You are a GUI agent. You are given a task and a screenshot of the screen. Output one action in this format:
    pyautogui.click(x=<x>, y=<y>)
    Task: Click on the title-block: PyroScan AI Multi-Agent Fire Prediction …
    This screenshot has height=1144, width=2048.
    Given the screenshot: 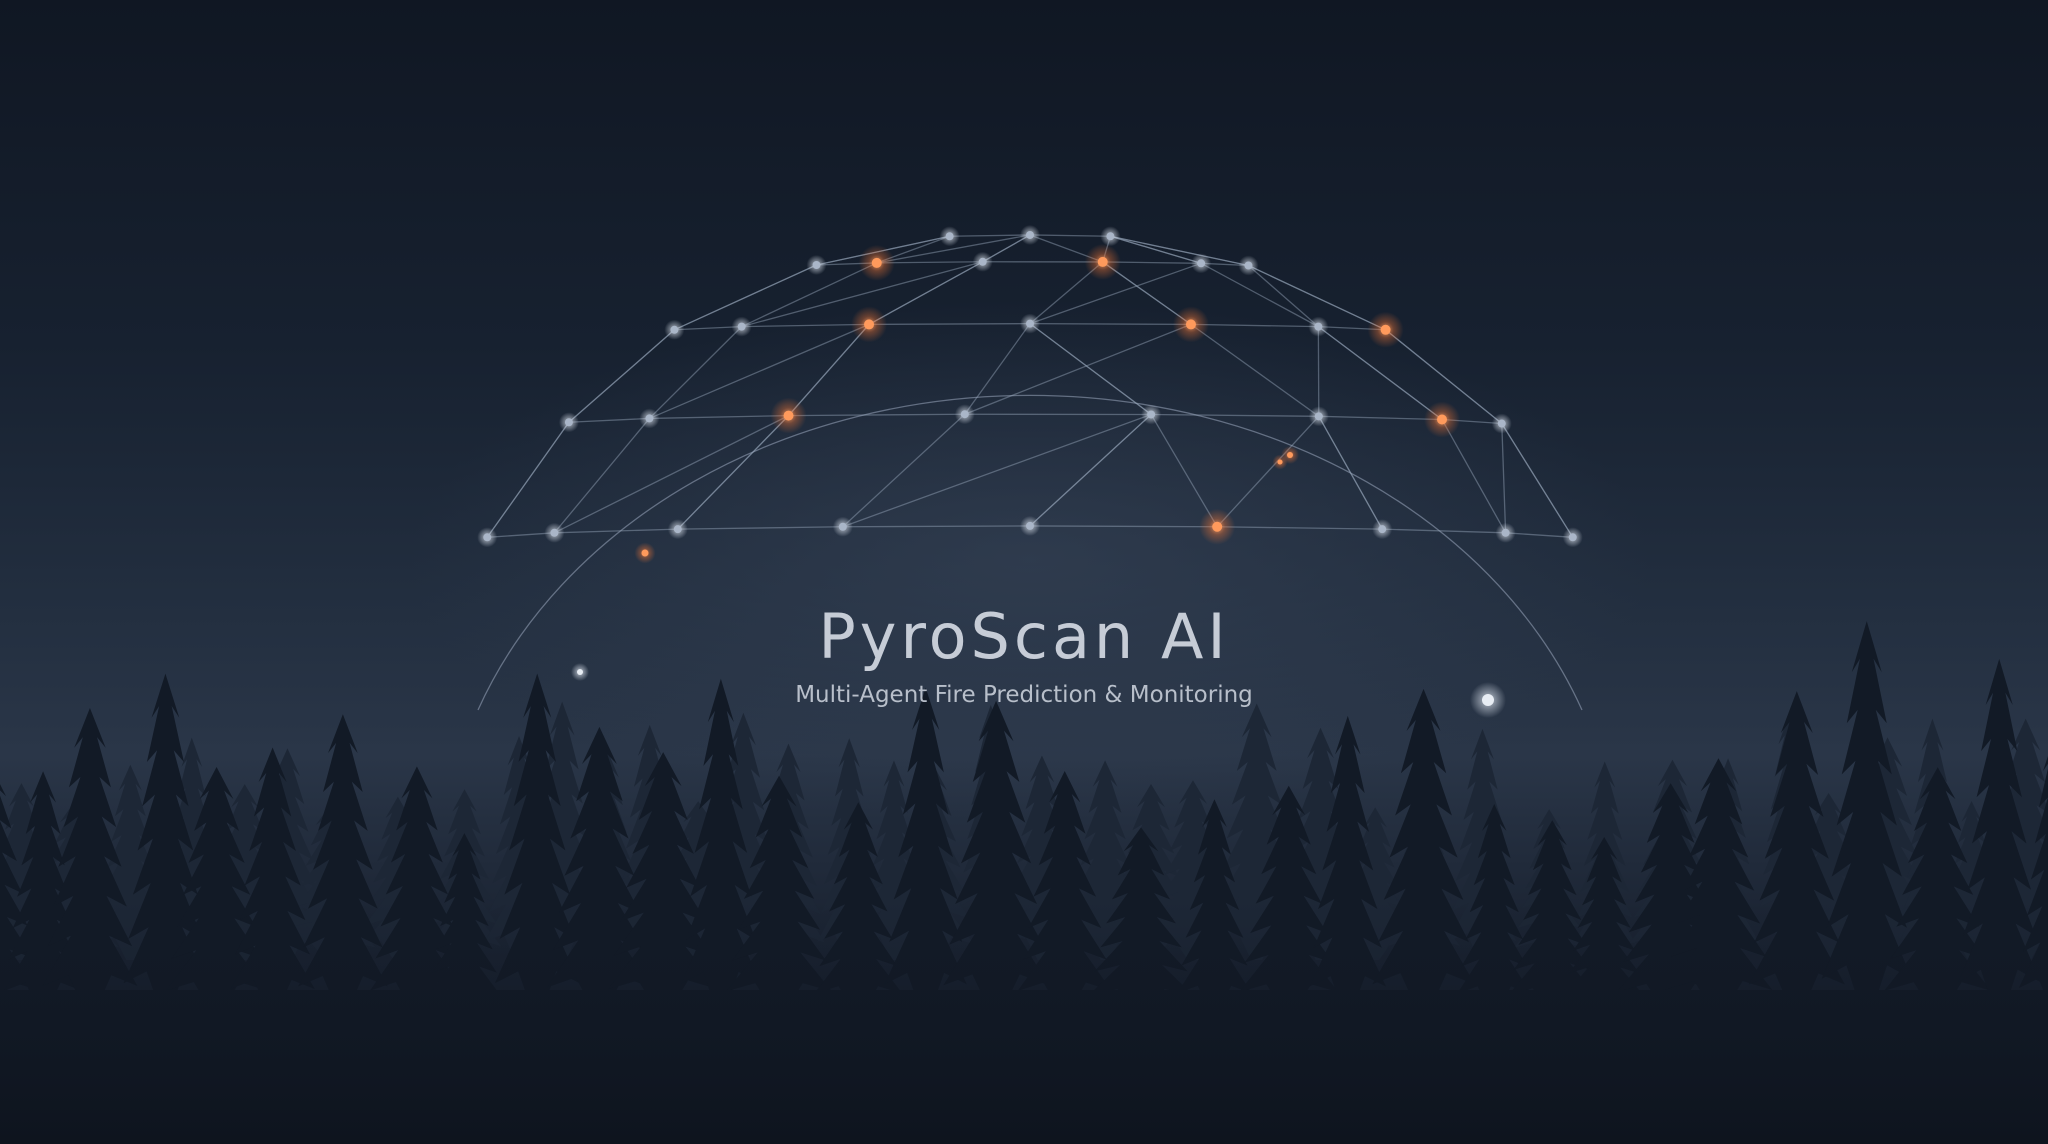 What is the action you would take?
    pyautogui.click(x=1024, y=654)
    